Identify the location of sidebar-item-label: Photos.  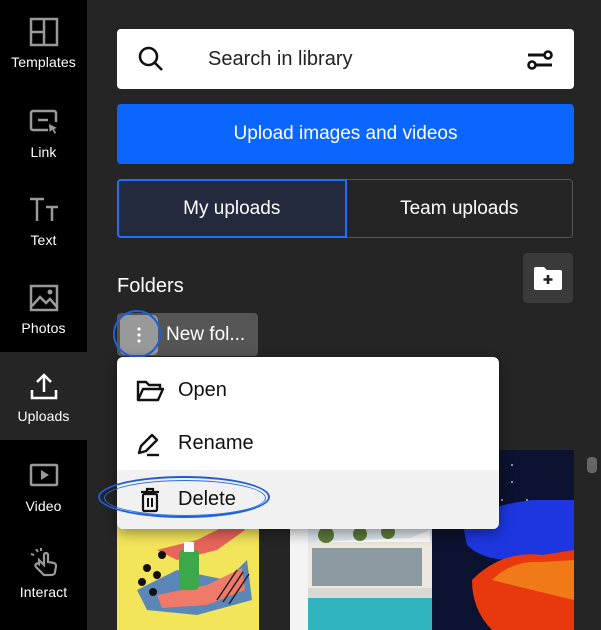
(43, 328).